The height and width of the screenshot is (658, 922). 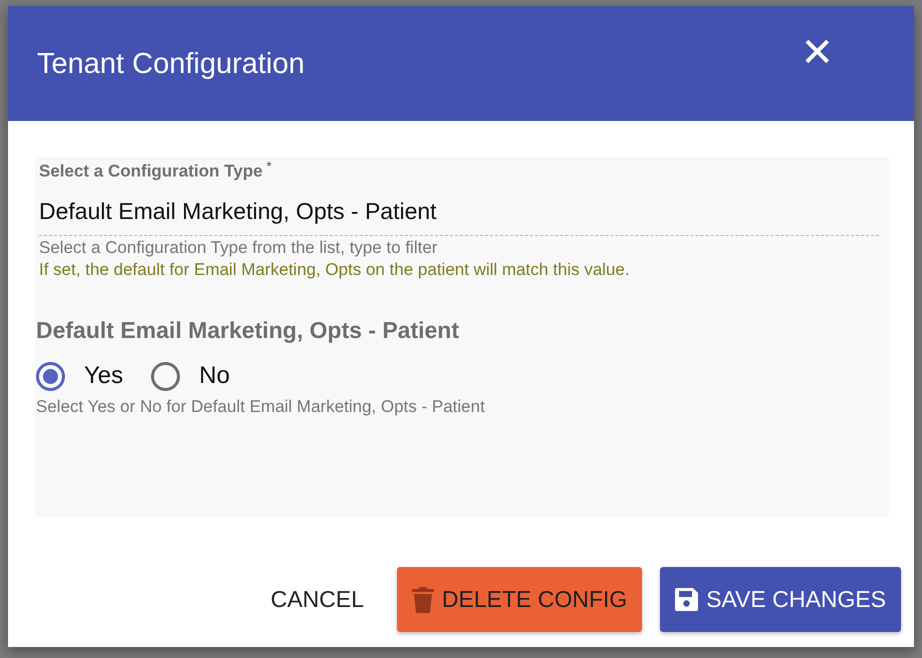 I want to click on radio-label: No, so click(x=214, y=376).